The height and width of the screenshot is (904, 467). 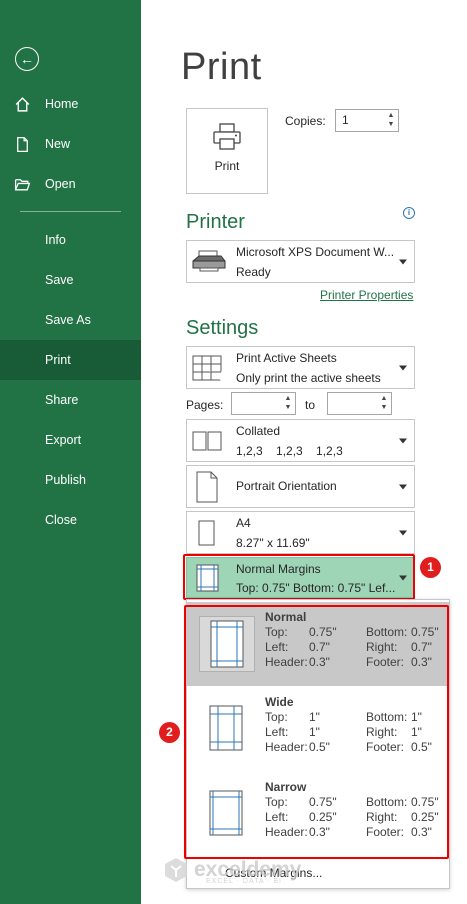 I want to click on home-icon, so click(x=22, y=104).